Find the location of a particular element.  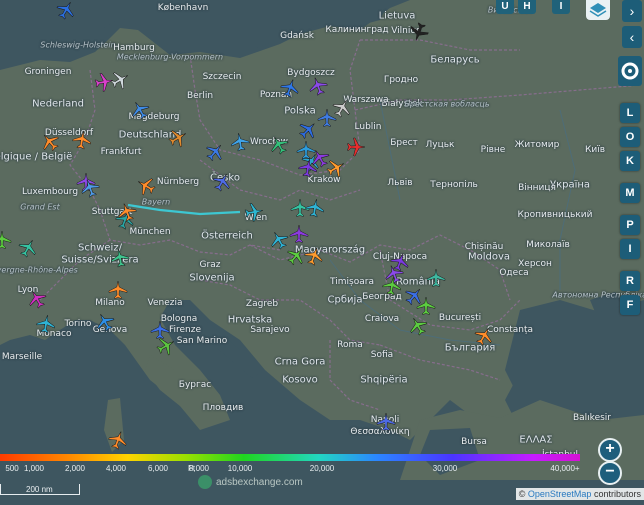

side-button-r: R is located at coordinates (630, 281).